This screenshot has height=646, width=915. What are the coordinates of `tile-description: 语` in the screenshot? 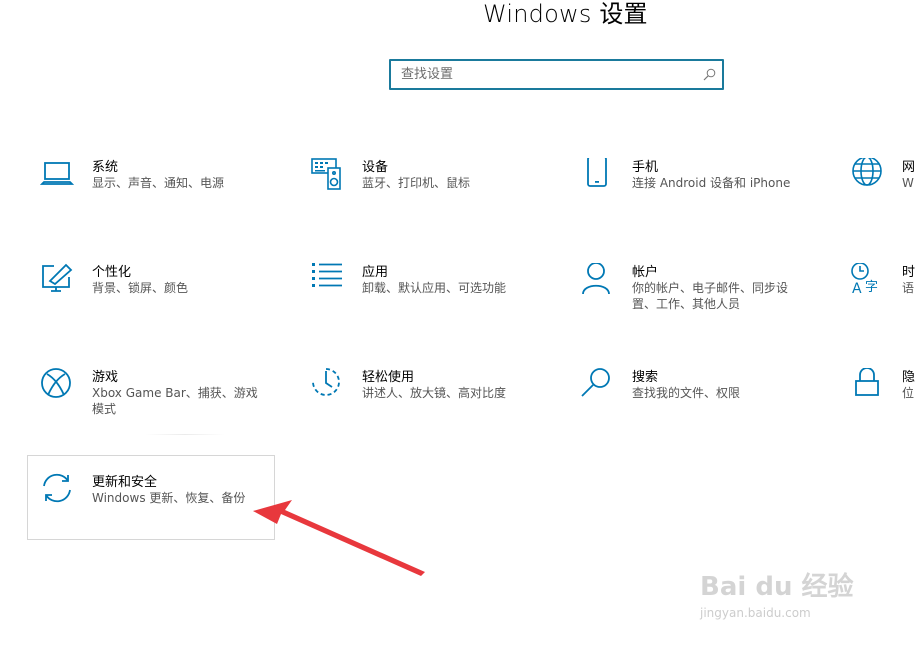 It's located at (908, 288).